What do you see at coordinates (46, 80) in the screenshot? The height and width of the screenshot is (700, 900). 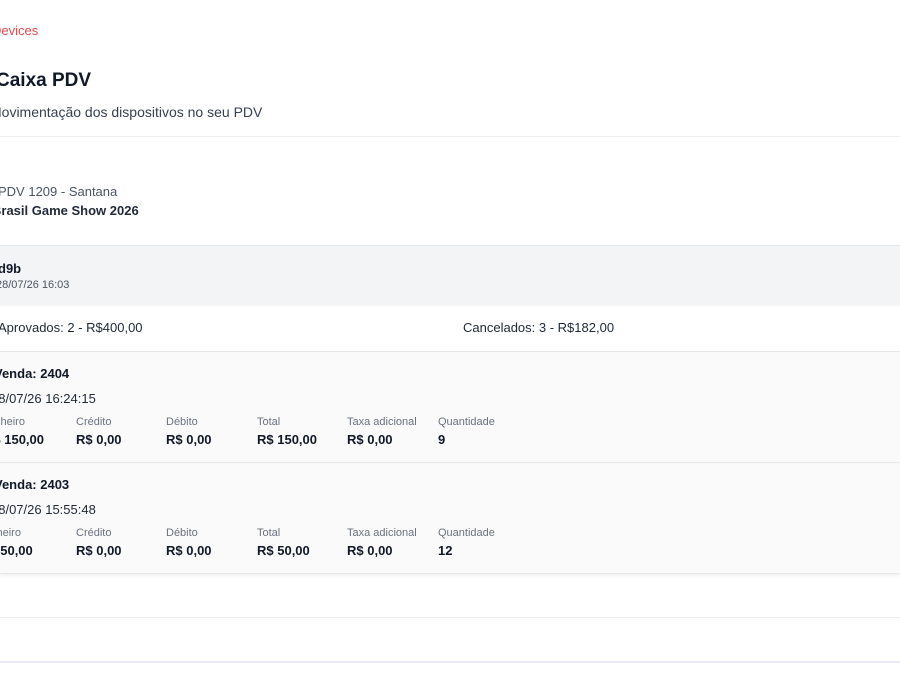 I see `page-title: Caixa PDV` at bounding box center [46, 80].